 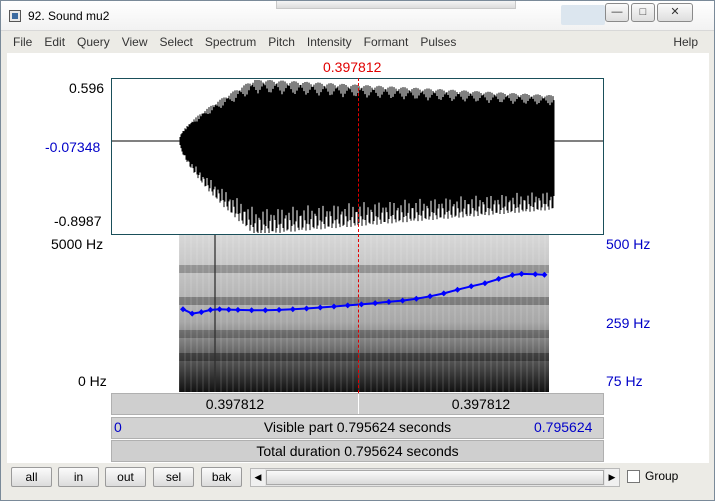 I want to click on bottom-toolbar: all in out sel bak ◀ ▶ Group, so click(x=358, y=479).